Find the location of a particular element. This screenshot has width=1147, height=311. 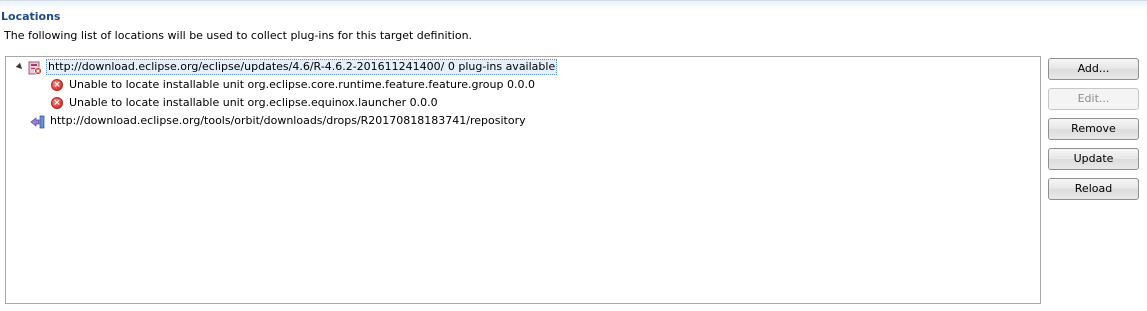

update-site-error-icon is located at coordinates (35, 68).